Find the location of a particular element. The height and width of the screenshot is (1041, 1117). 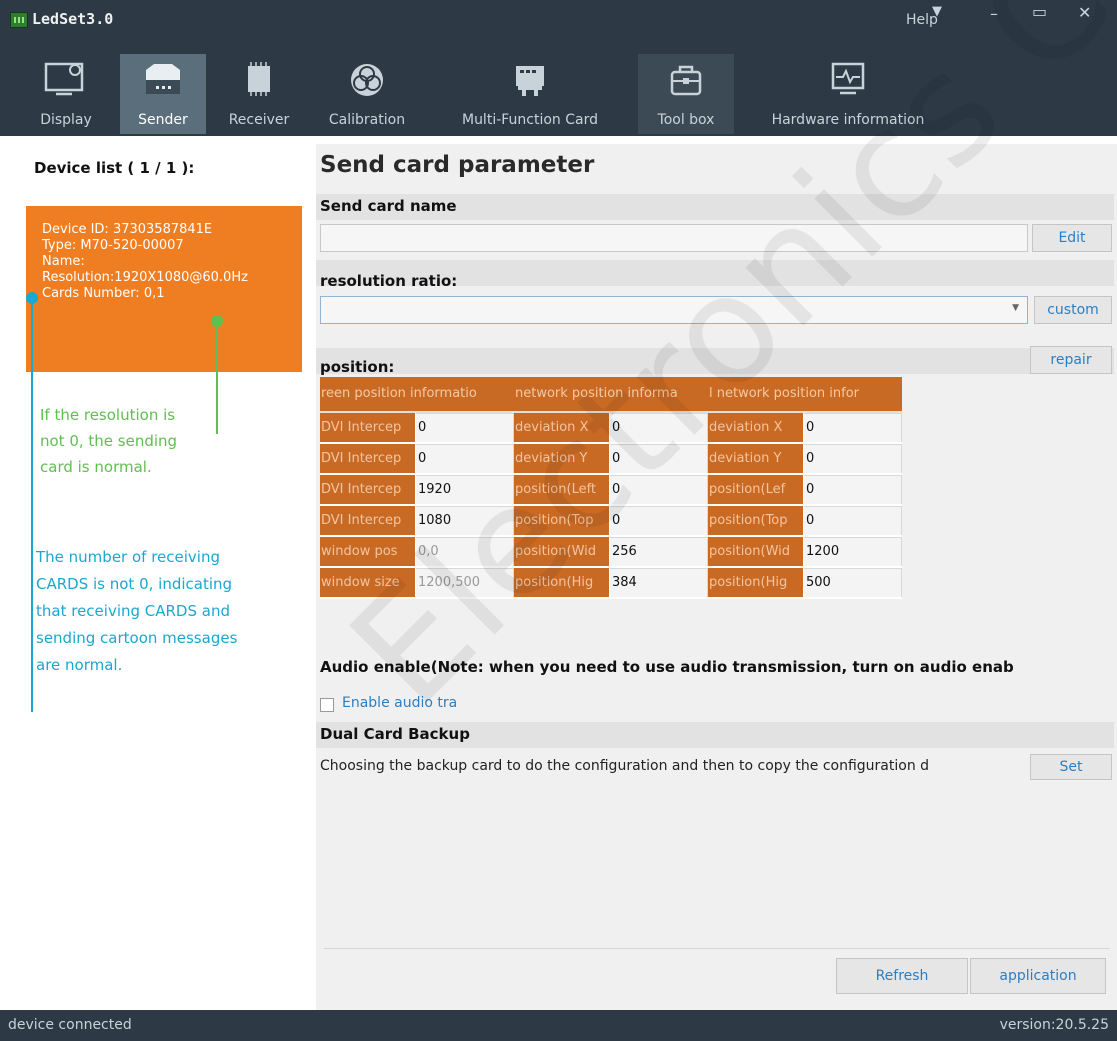

hardware-monitor-icon is located at coordinates (848, 82).